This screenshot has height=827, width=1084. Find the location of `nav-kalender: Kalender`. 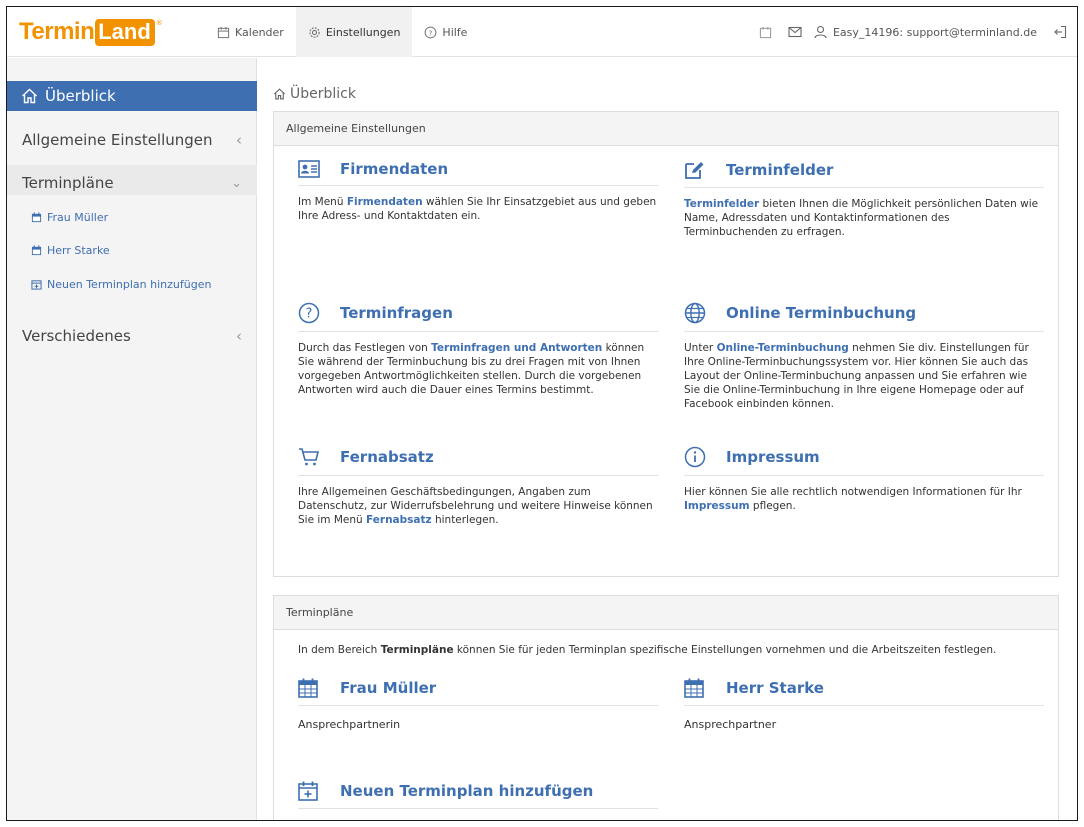

nav-kalender: Kalender is located at coordinates (250, 32).